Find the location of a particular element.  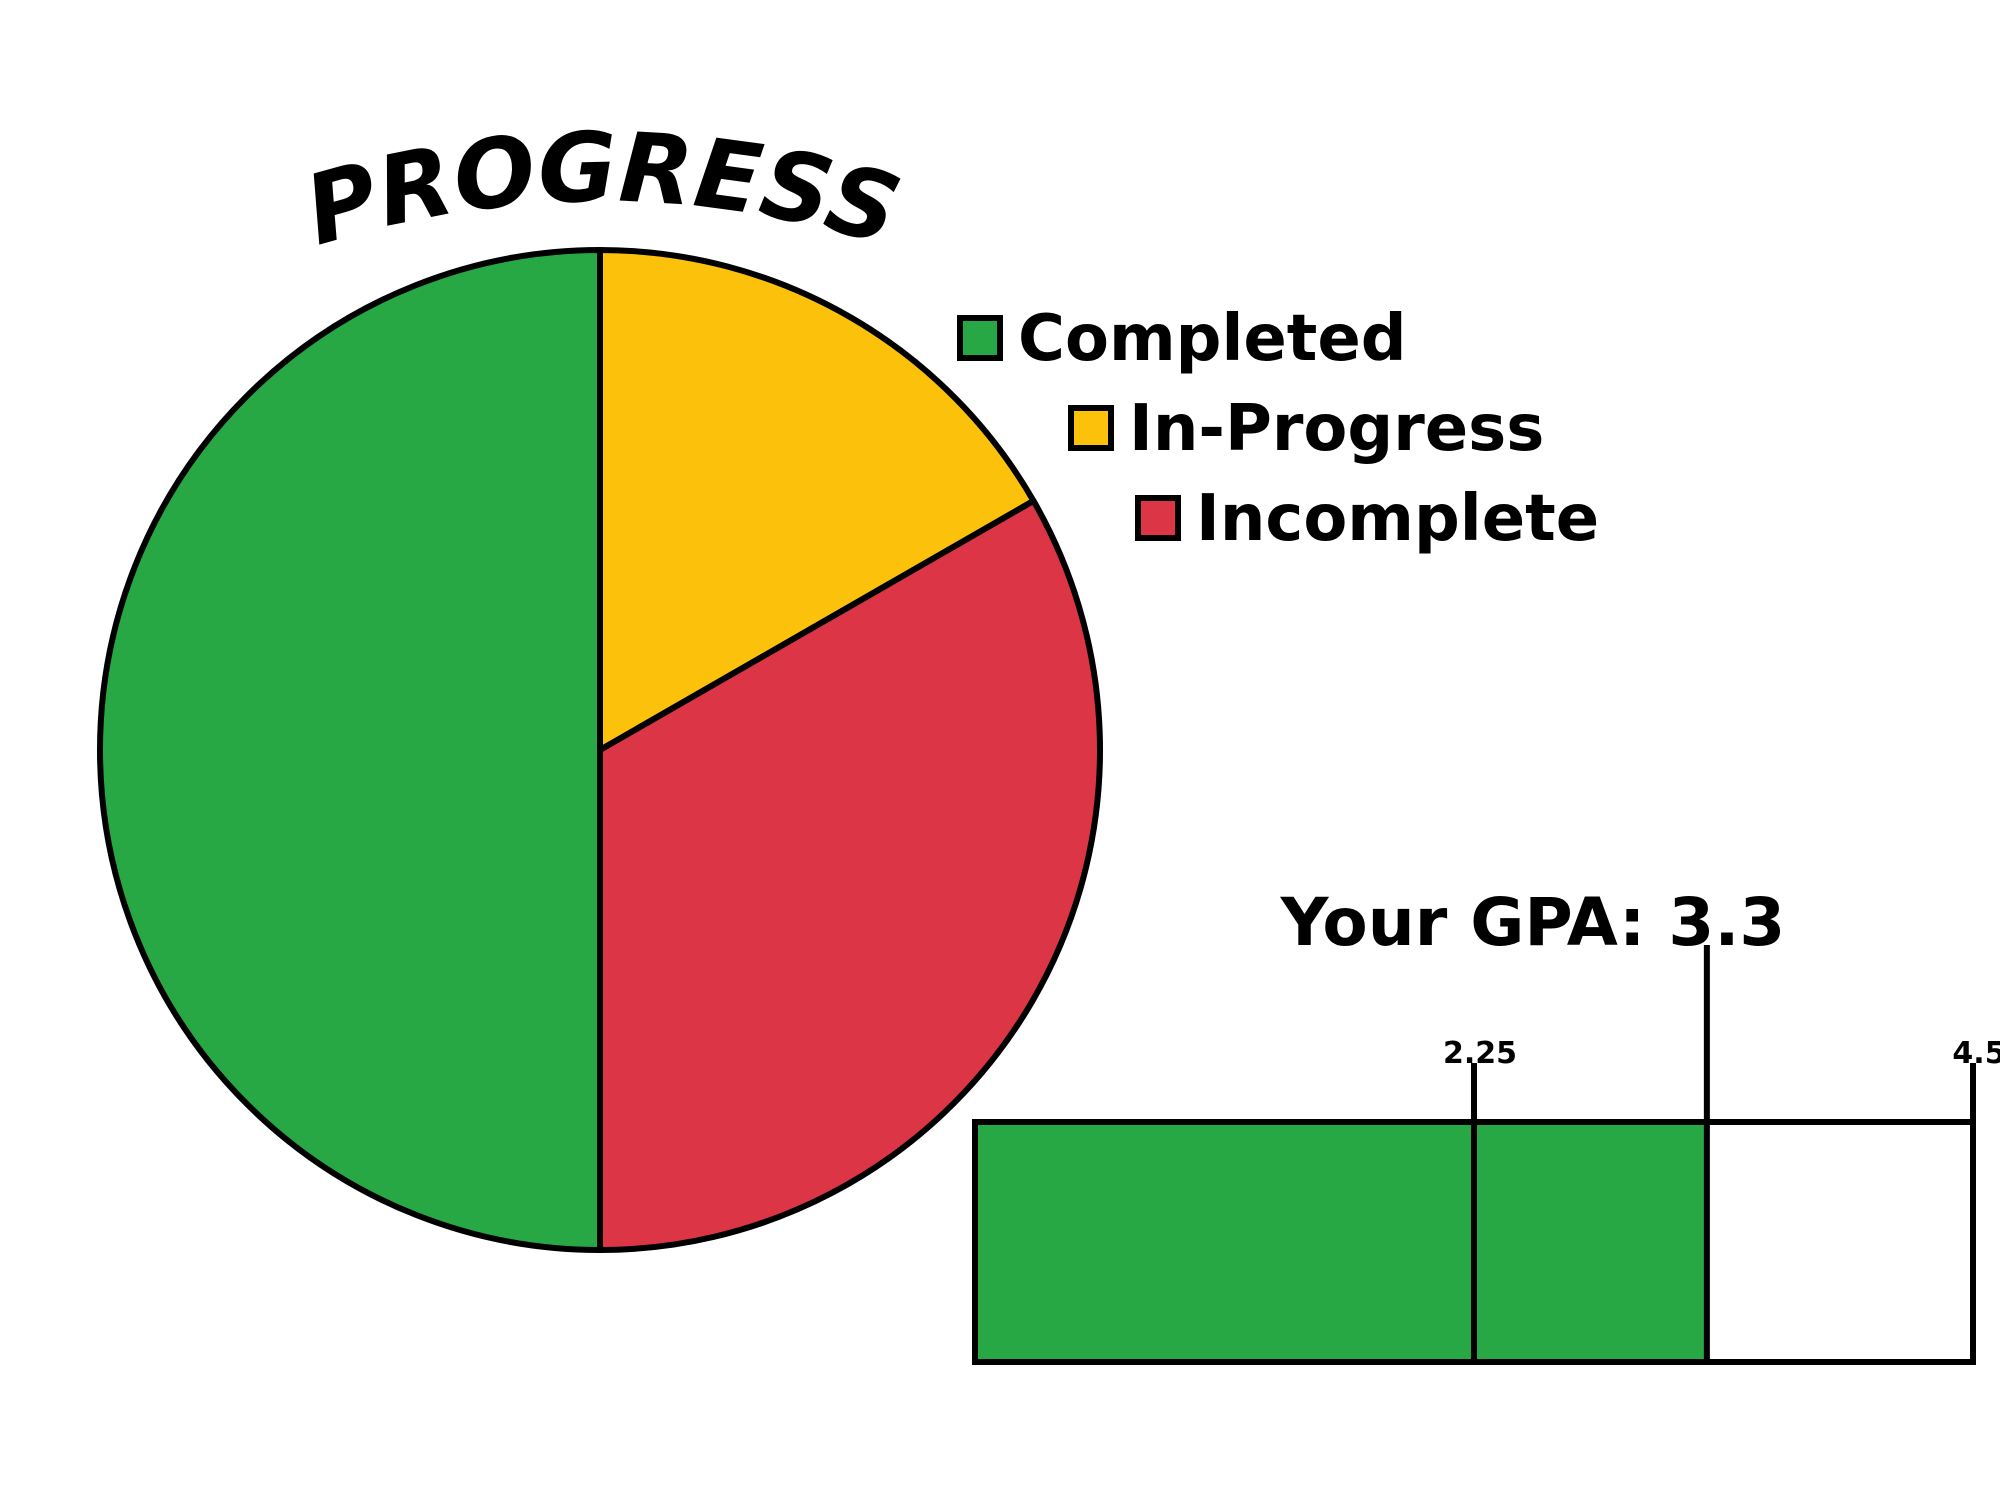

legend-label-in-progress: In-Progress is located at coordinates (1336, 429).